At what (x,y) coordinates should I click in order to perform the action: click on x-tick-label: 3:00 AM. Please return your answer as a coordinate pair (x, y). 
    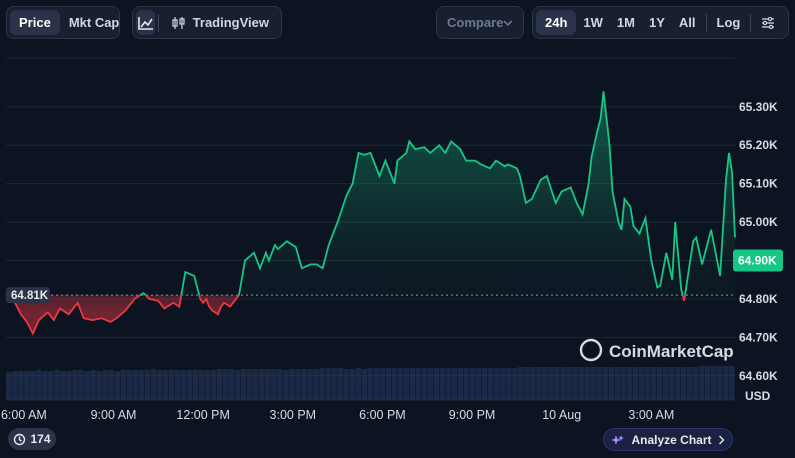
    Looking at the image, I should click on (651, 415).